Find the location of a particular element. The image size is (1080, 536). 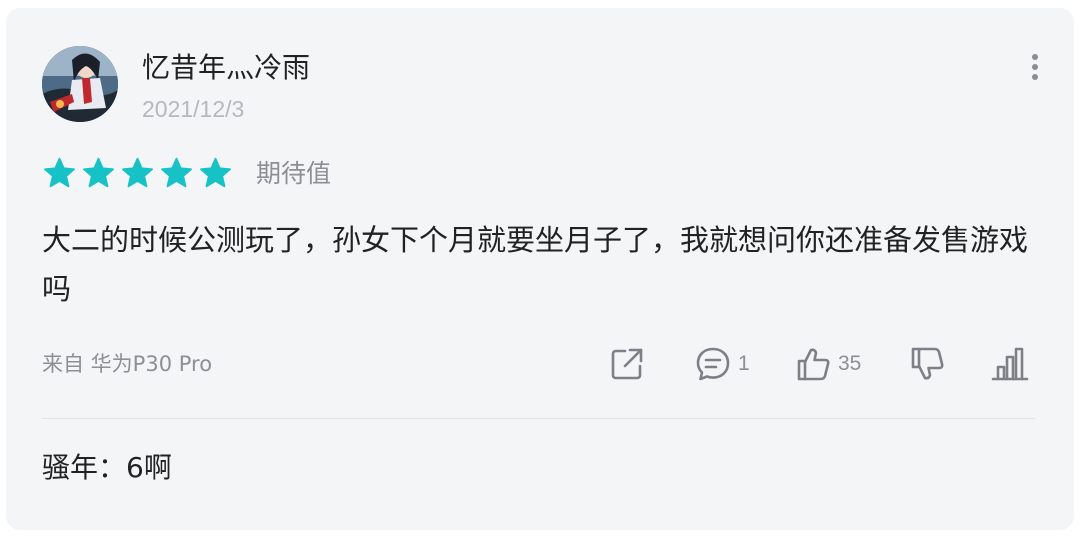

thumbs-down-icon is located at coordinates (927, 363).